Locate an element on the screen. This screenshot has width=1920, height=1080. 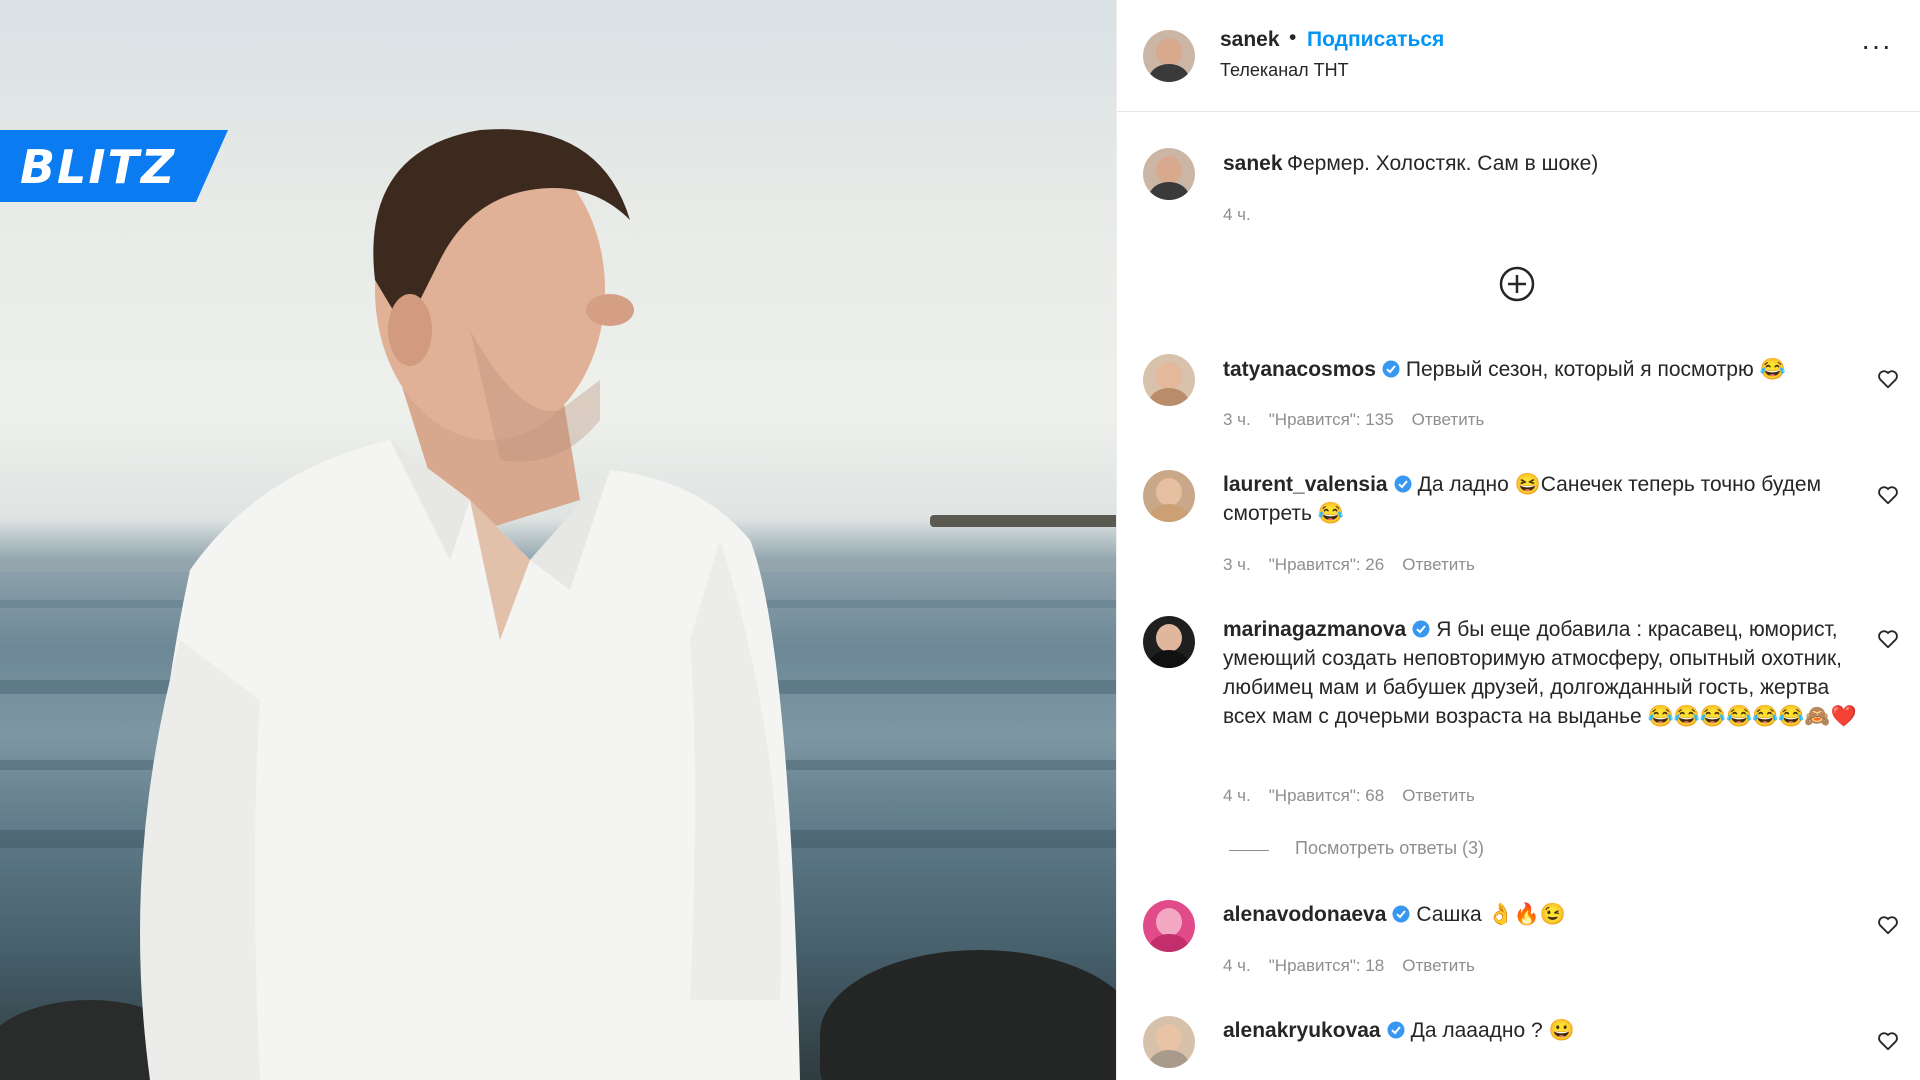
commenter-username: marinagazmanova is located at coordinates (1314, 629).